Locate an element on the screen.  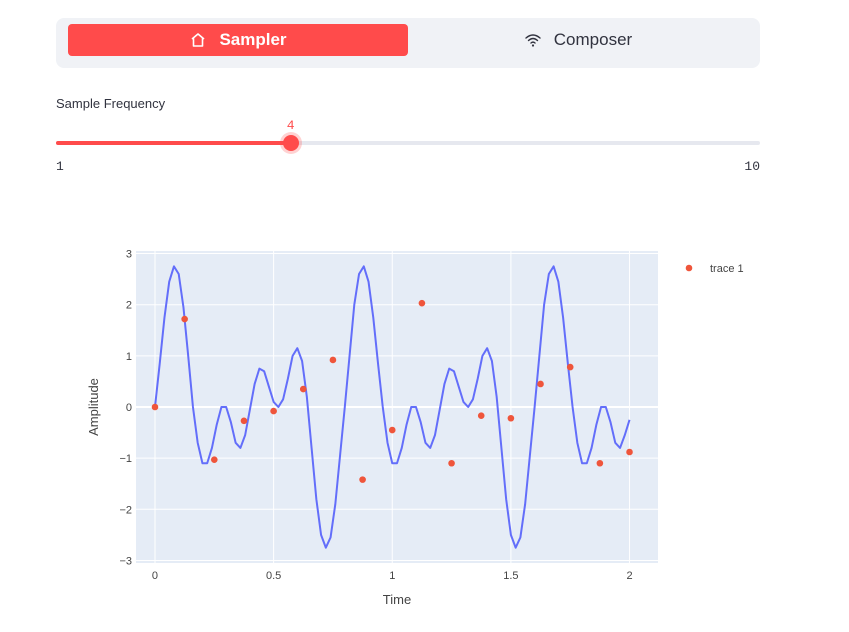
y-tick-label: 1 is located at coordinates (129, 357).